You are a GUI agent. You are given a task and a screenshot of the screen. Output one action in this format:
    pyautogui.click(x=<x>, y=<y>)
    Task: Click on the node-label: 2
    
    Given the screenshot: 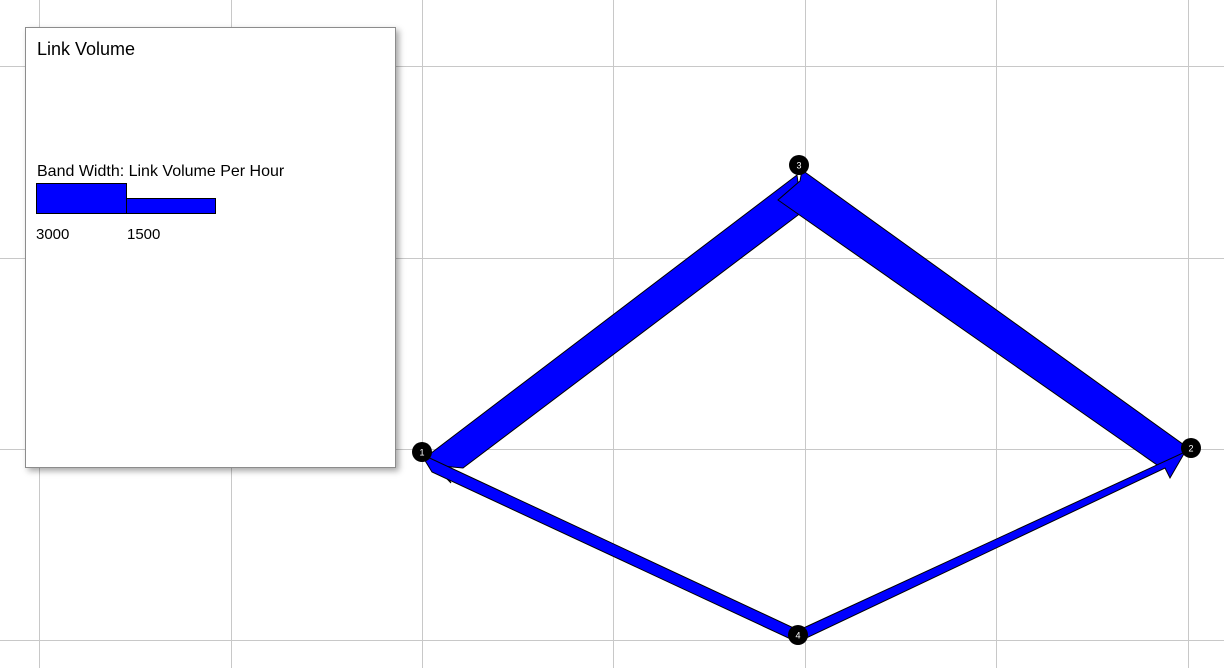 What is the action you would take?
    pyautogui.click(x=1190, y=449)
    